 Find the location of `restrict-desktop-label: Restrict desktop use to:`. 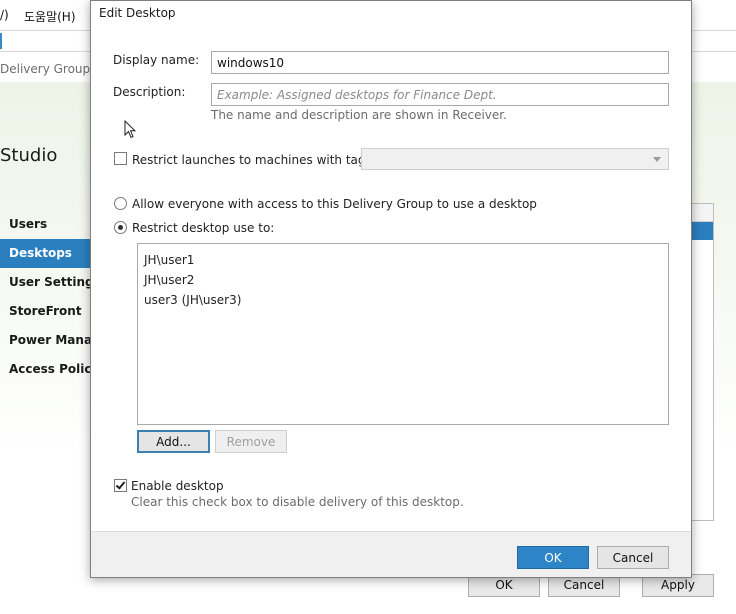

restrict-desktop-label: Restrict desktop use to: is located at coordinates (203, 228).